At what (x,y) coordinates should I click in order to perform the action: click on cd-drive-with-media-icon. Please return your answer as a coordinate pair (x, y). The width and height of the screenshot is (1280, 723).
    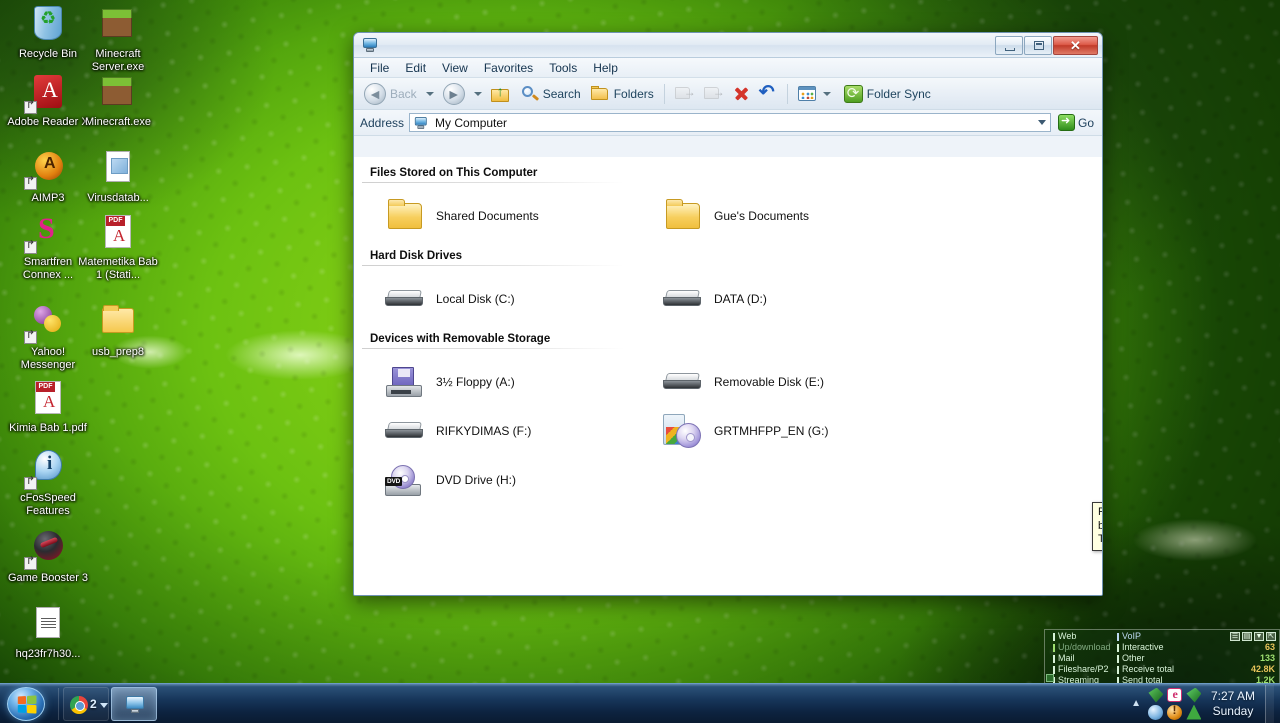
    Looking at the image, I should click on (682, 431).